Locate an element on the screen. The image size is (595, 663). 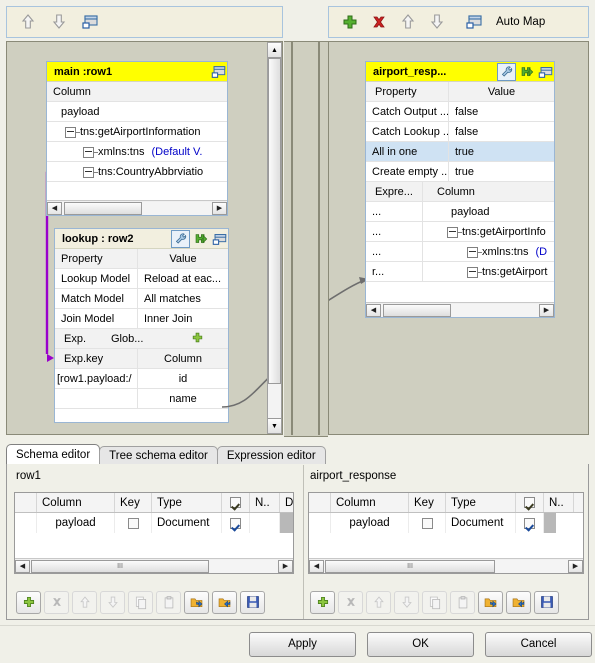
scroll-thumb is located at coordinates (417, 310).